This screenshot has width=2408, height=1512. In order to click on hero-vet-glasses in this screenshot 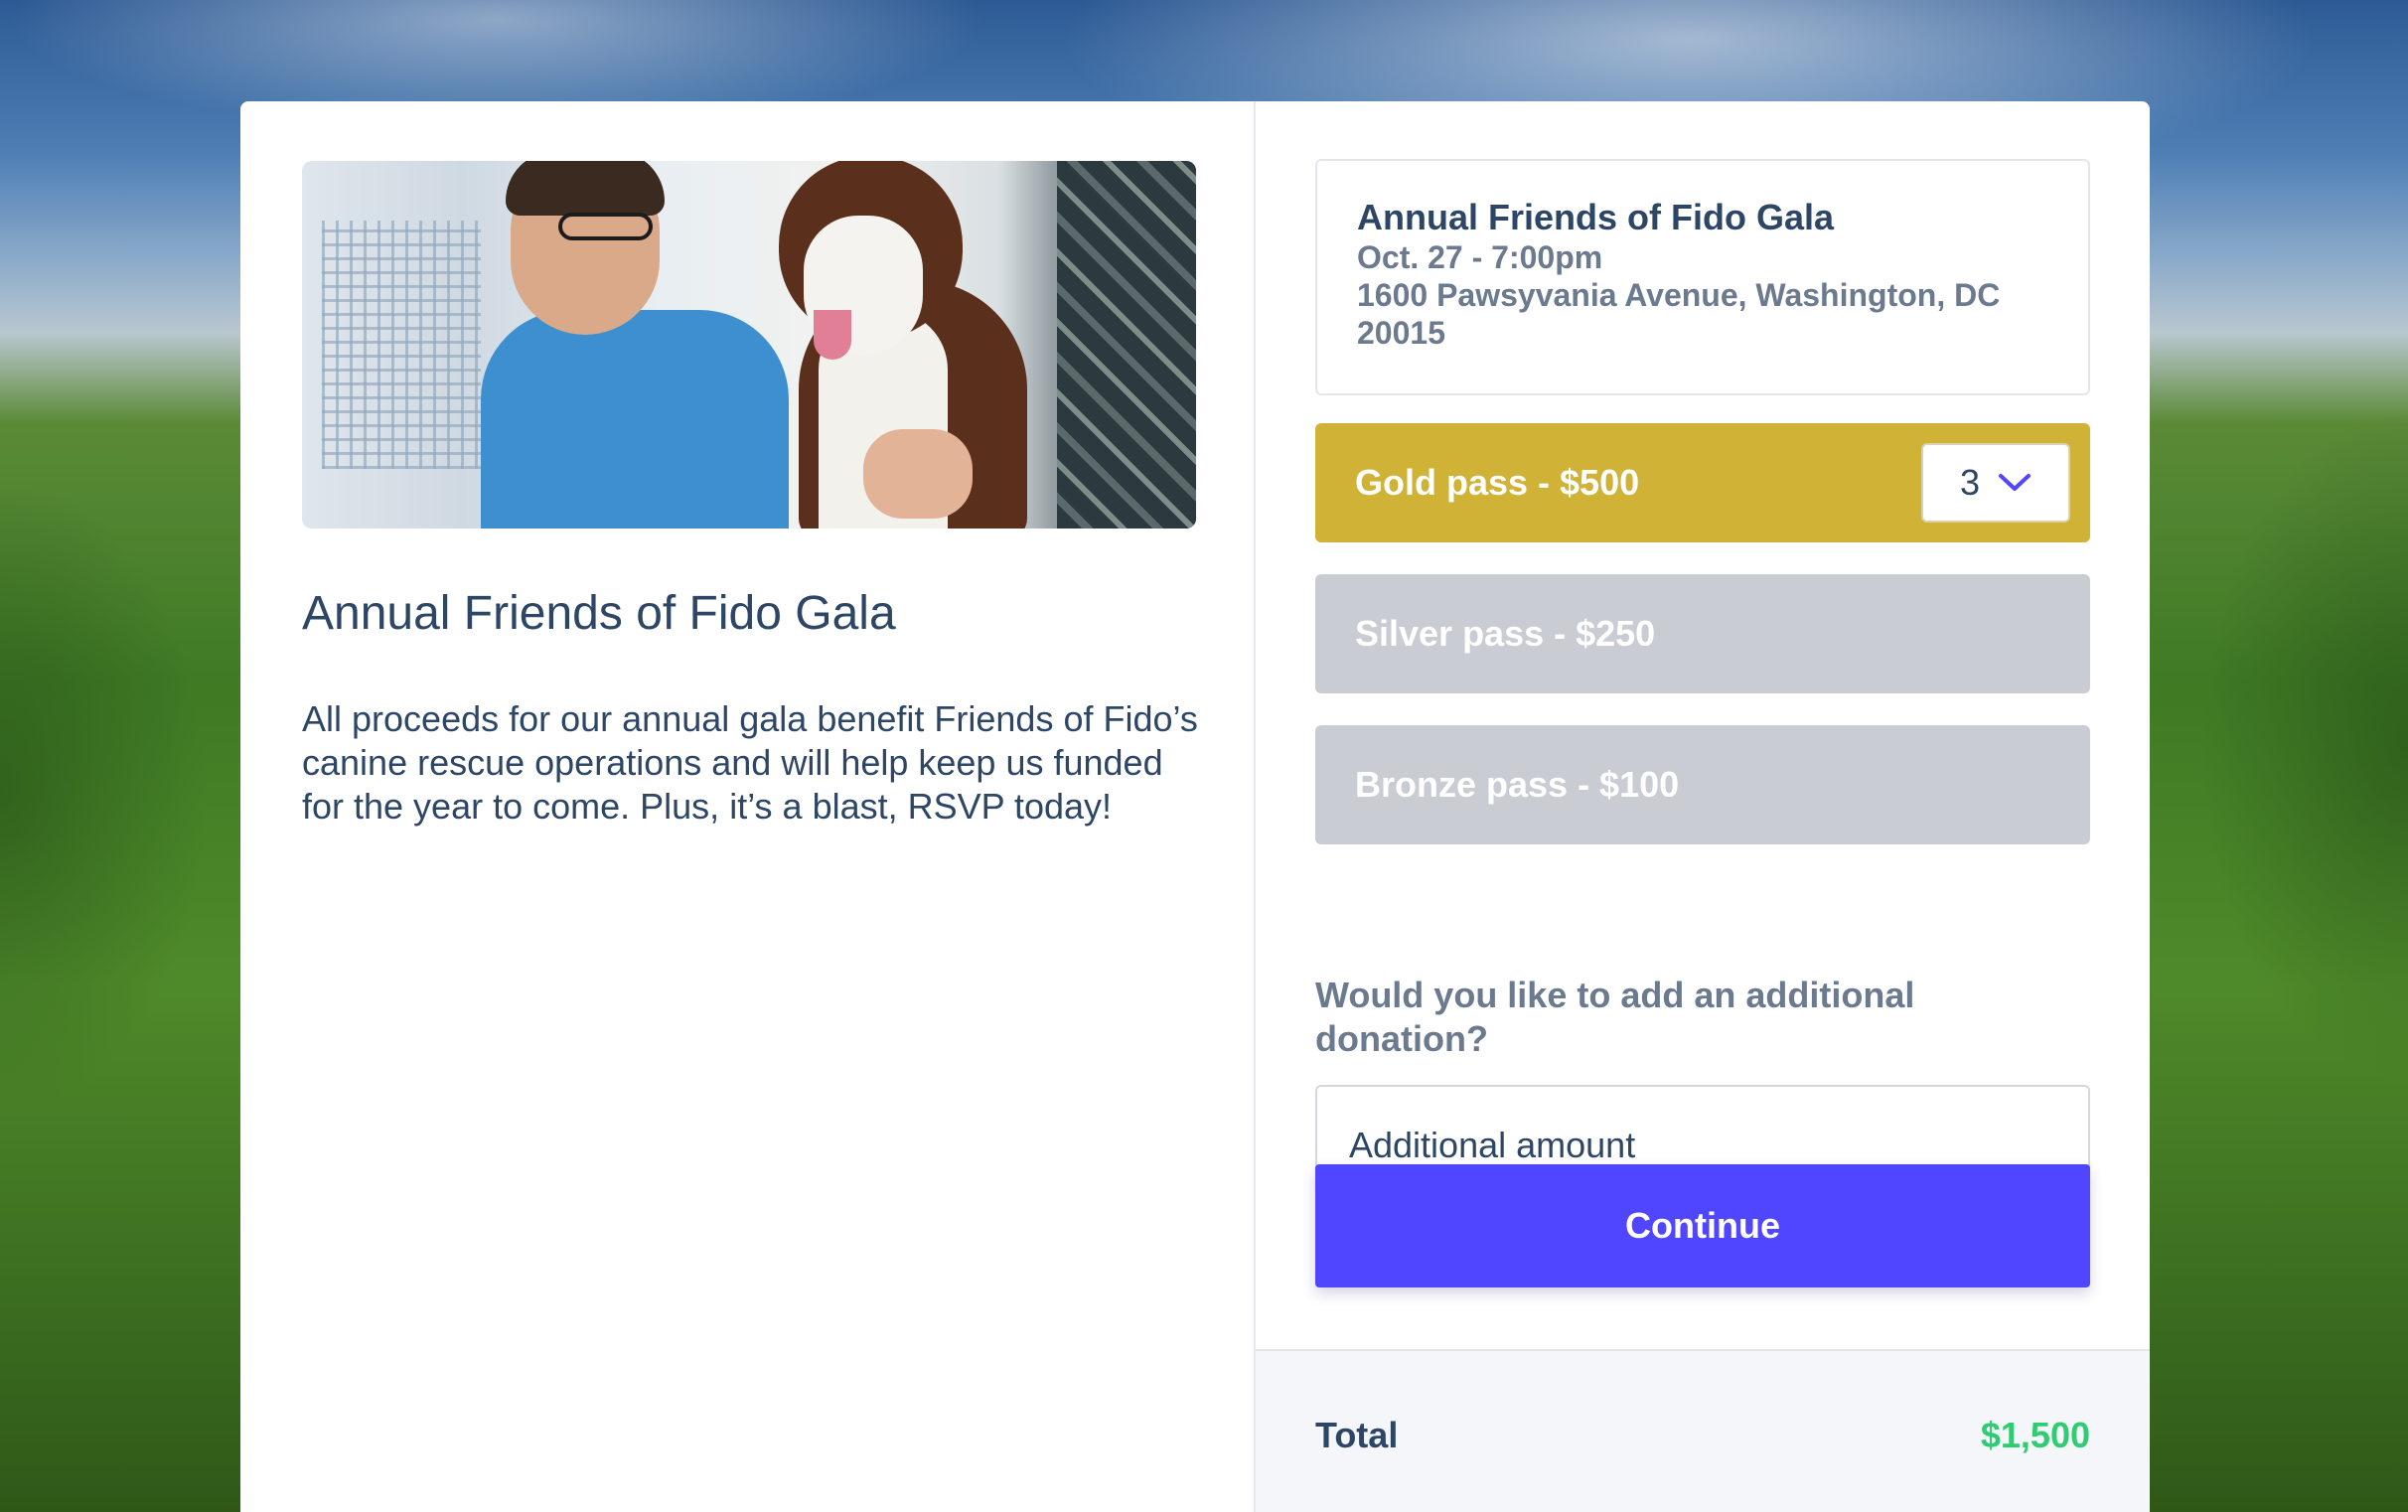, I will do `click(605, 226)`.